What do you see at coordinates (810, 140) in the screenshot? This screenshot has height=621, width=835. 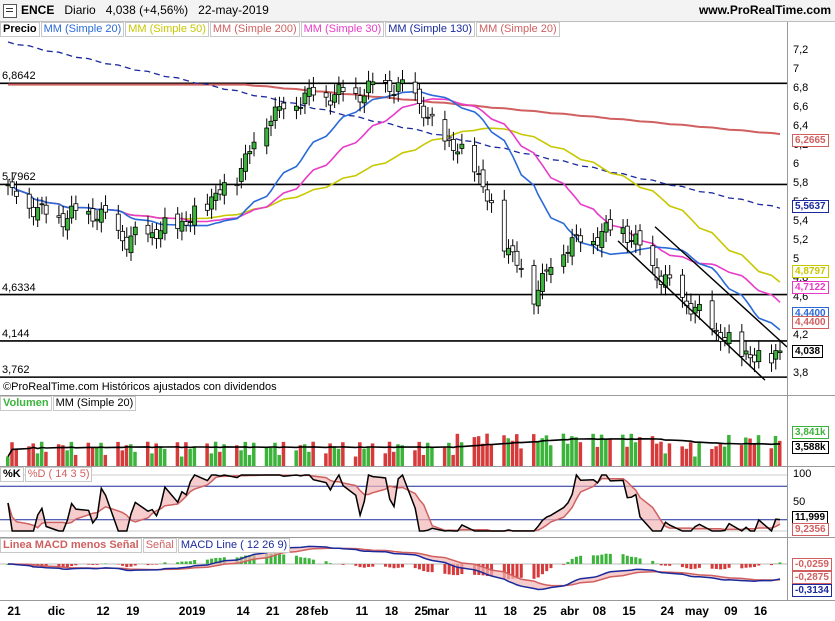 I see `price-badge: 6,2665` at bounding box center [810, 140].